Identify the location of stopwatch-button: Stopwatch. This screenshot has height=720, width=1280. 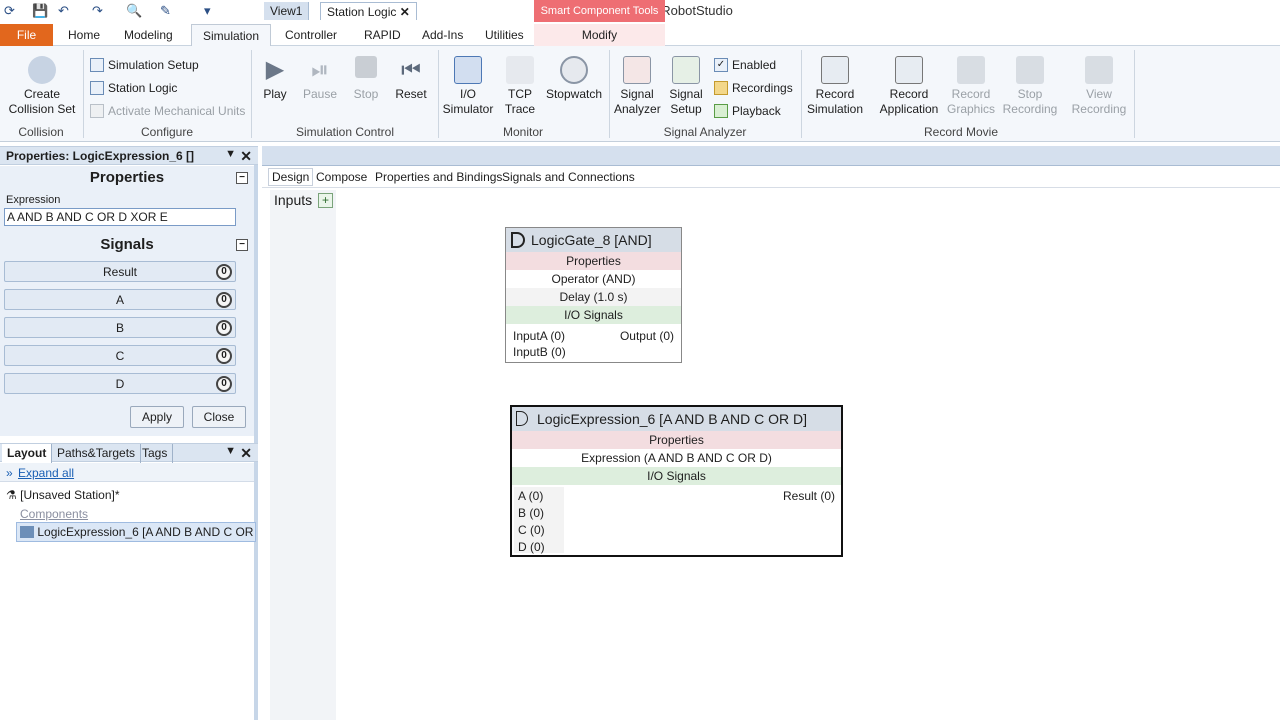
(574, 79).